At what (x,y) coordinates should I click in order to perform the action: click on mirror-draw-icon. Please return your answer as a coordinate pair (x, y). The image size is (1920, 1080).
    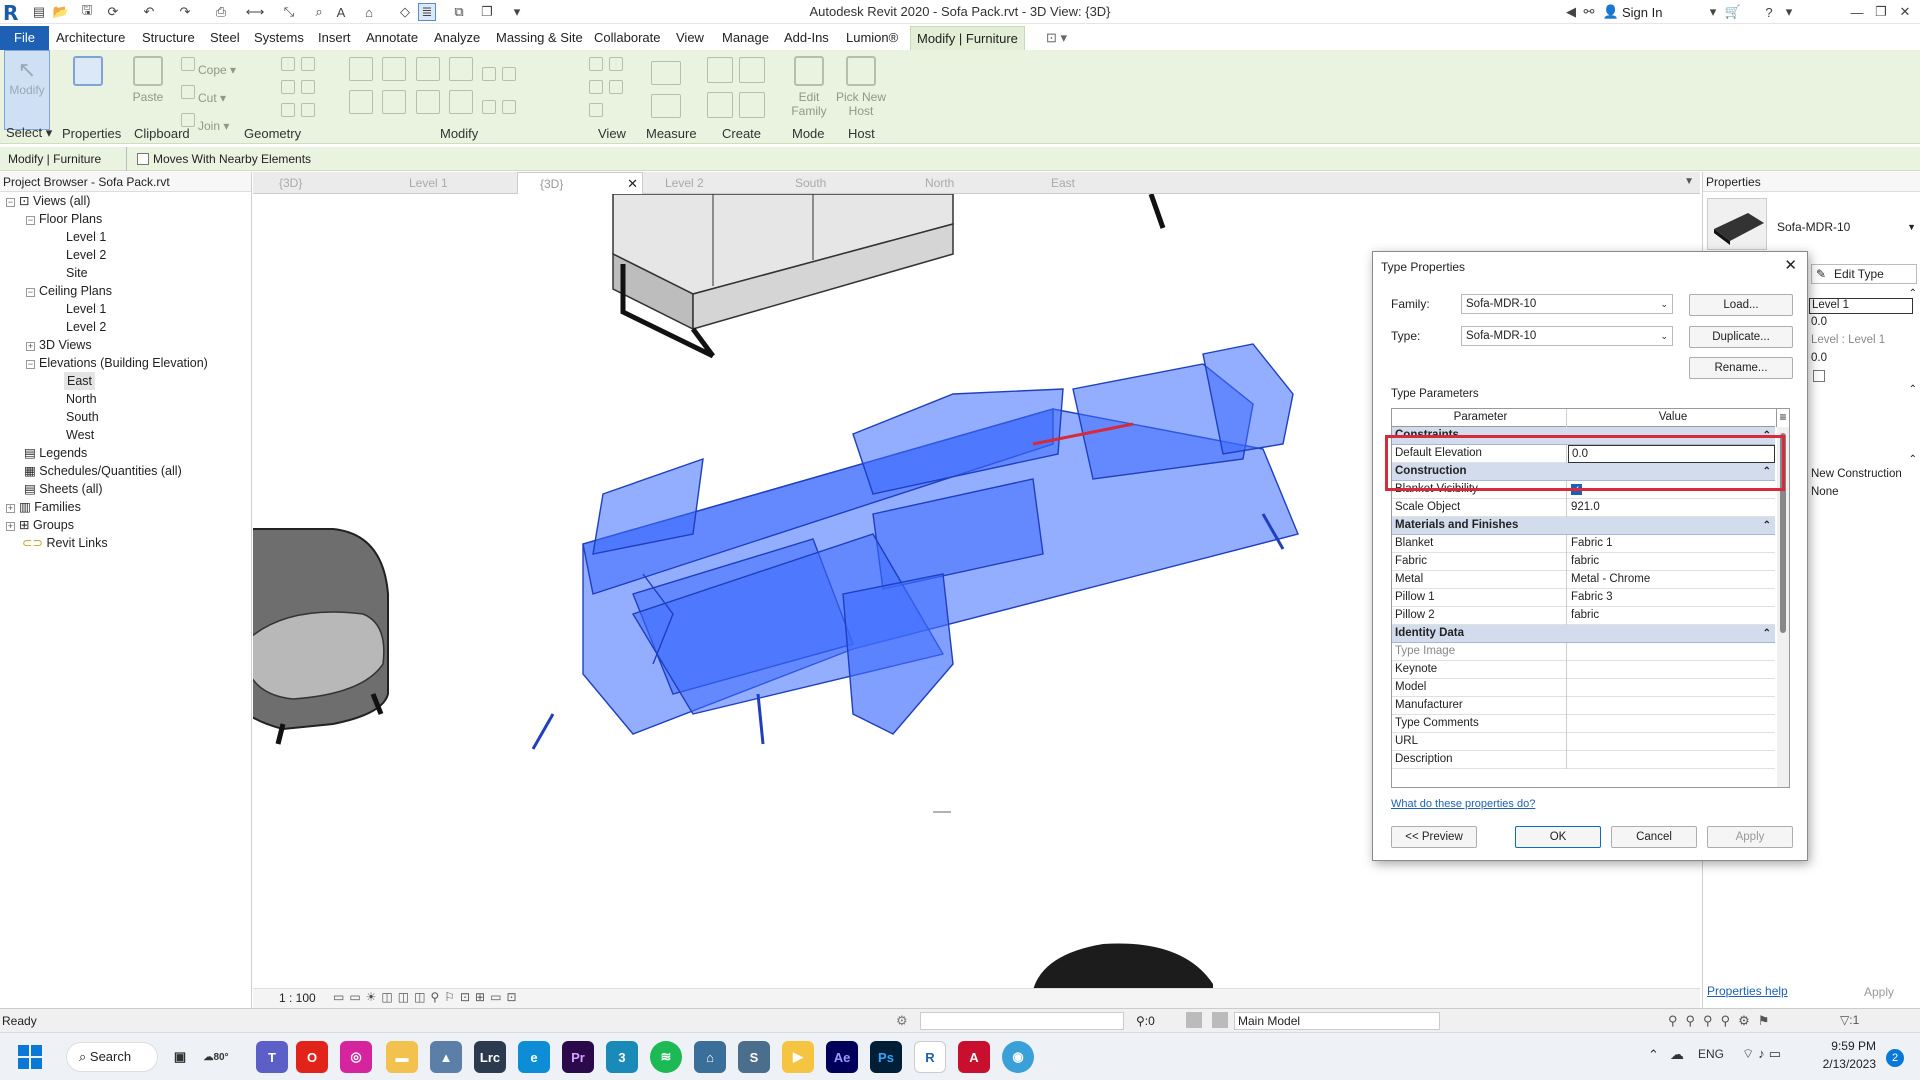
    Looking at the image, I should click on (461, 69).